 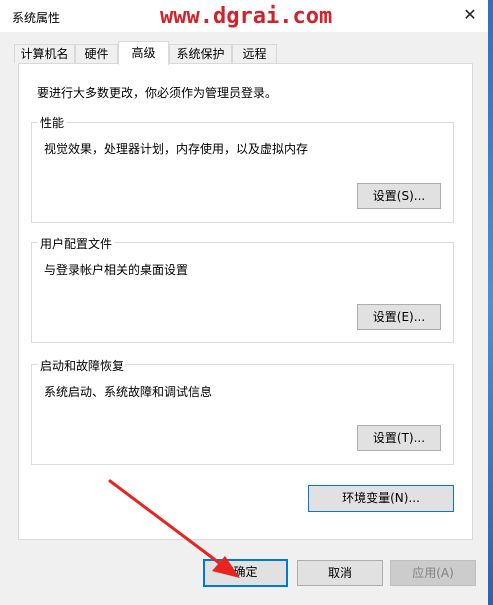 What do you see at coordinates (36, 18) in the screenshot?
I see `window-title: 系统属性` at bounding box center [36, 18].